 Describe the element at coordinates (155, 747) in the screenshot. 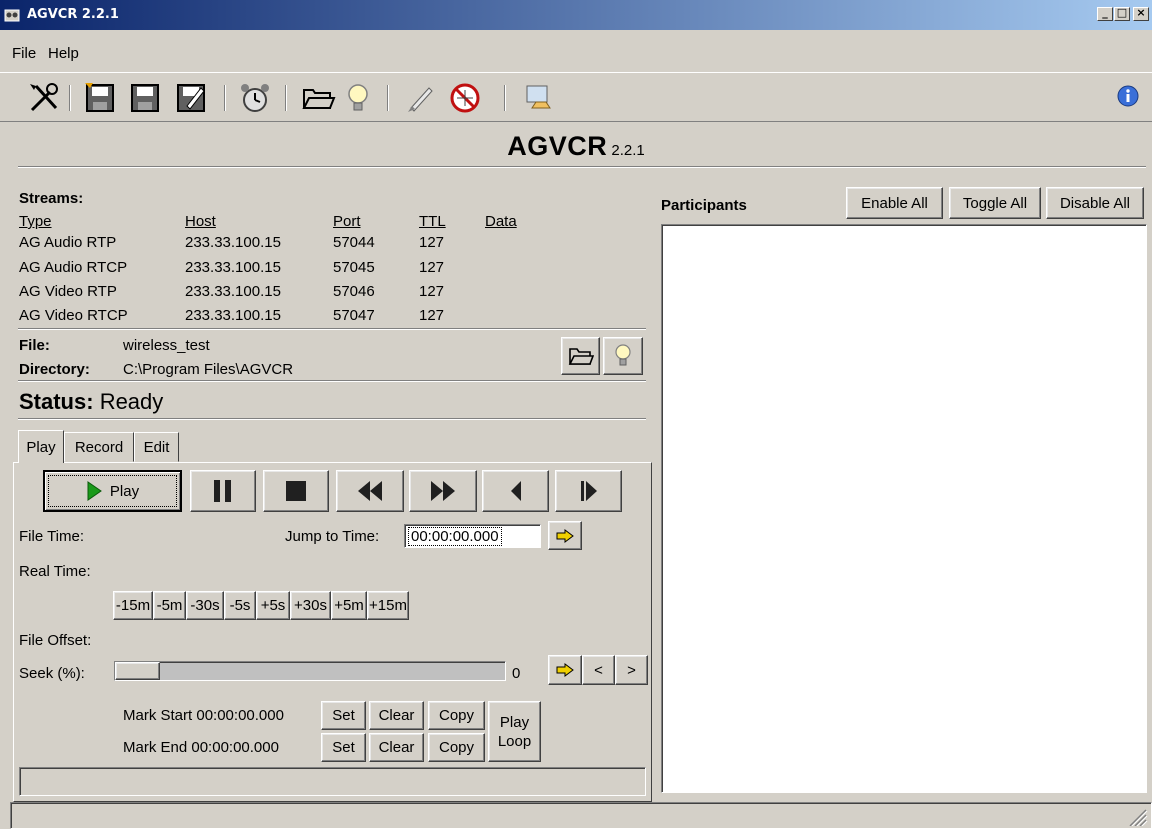

I see `mark-end-text: Mark End` at that location.